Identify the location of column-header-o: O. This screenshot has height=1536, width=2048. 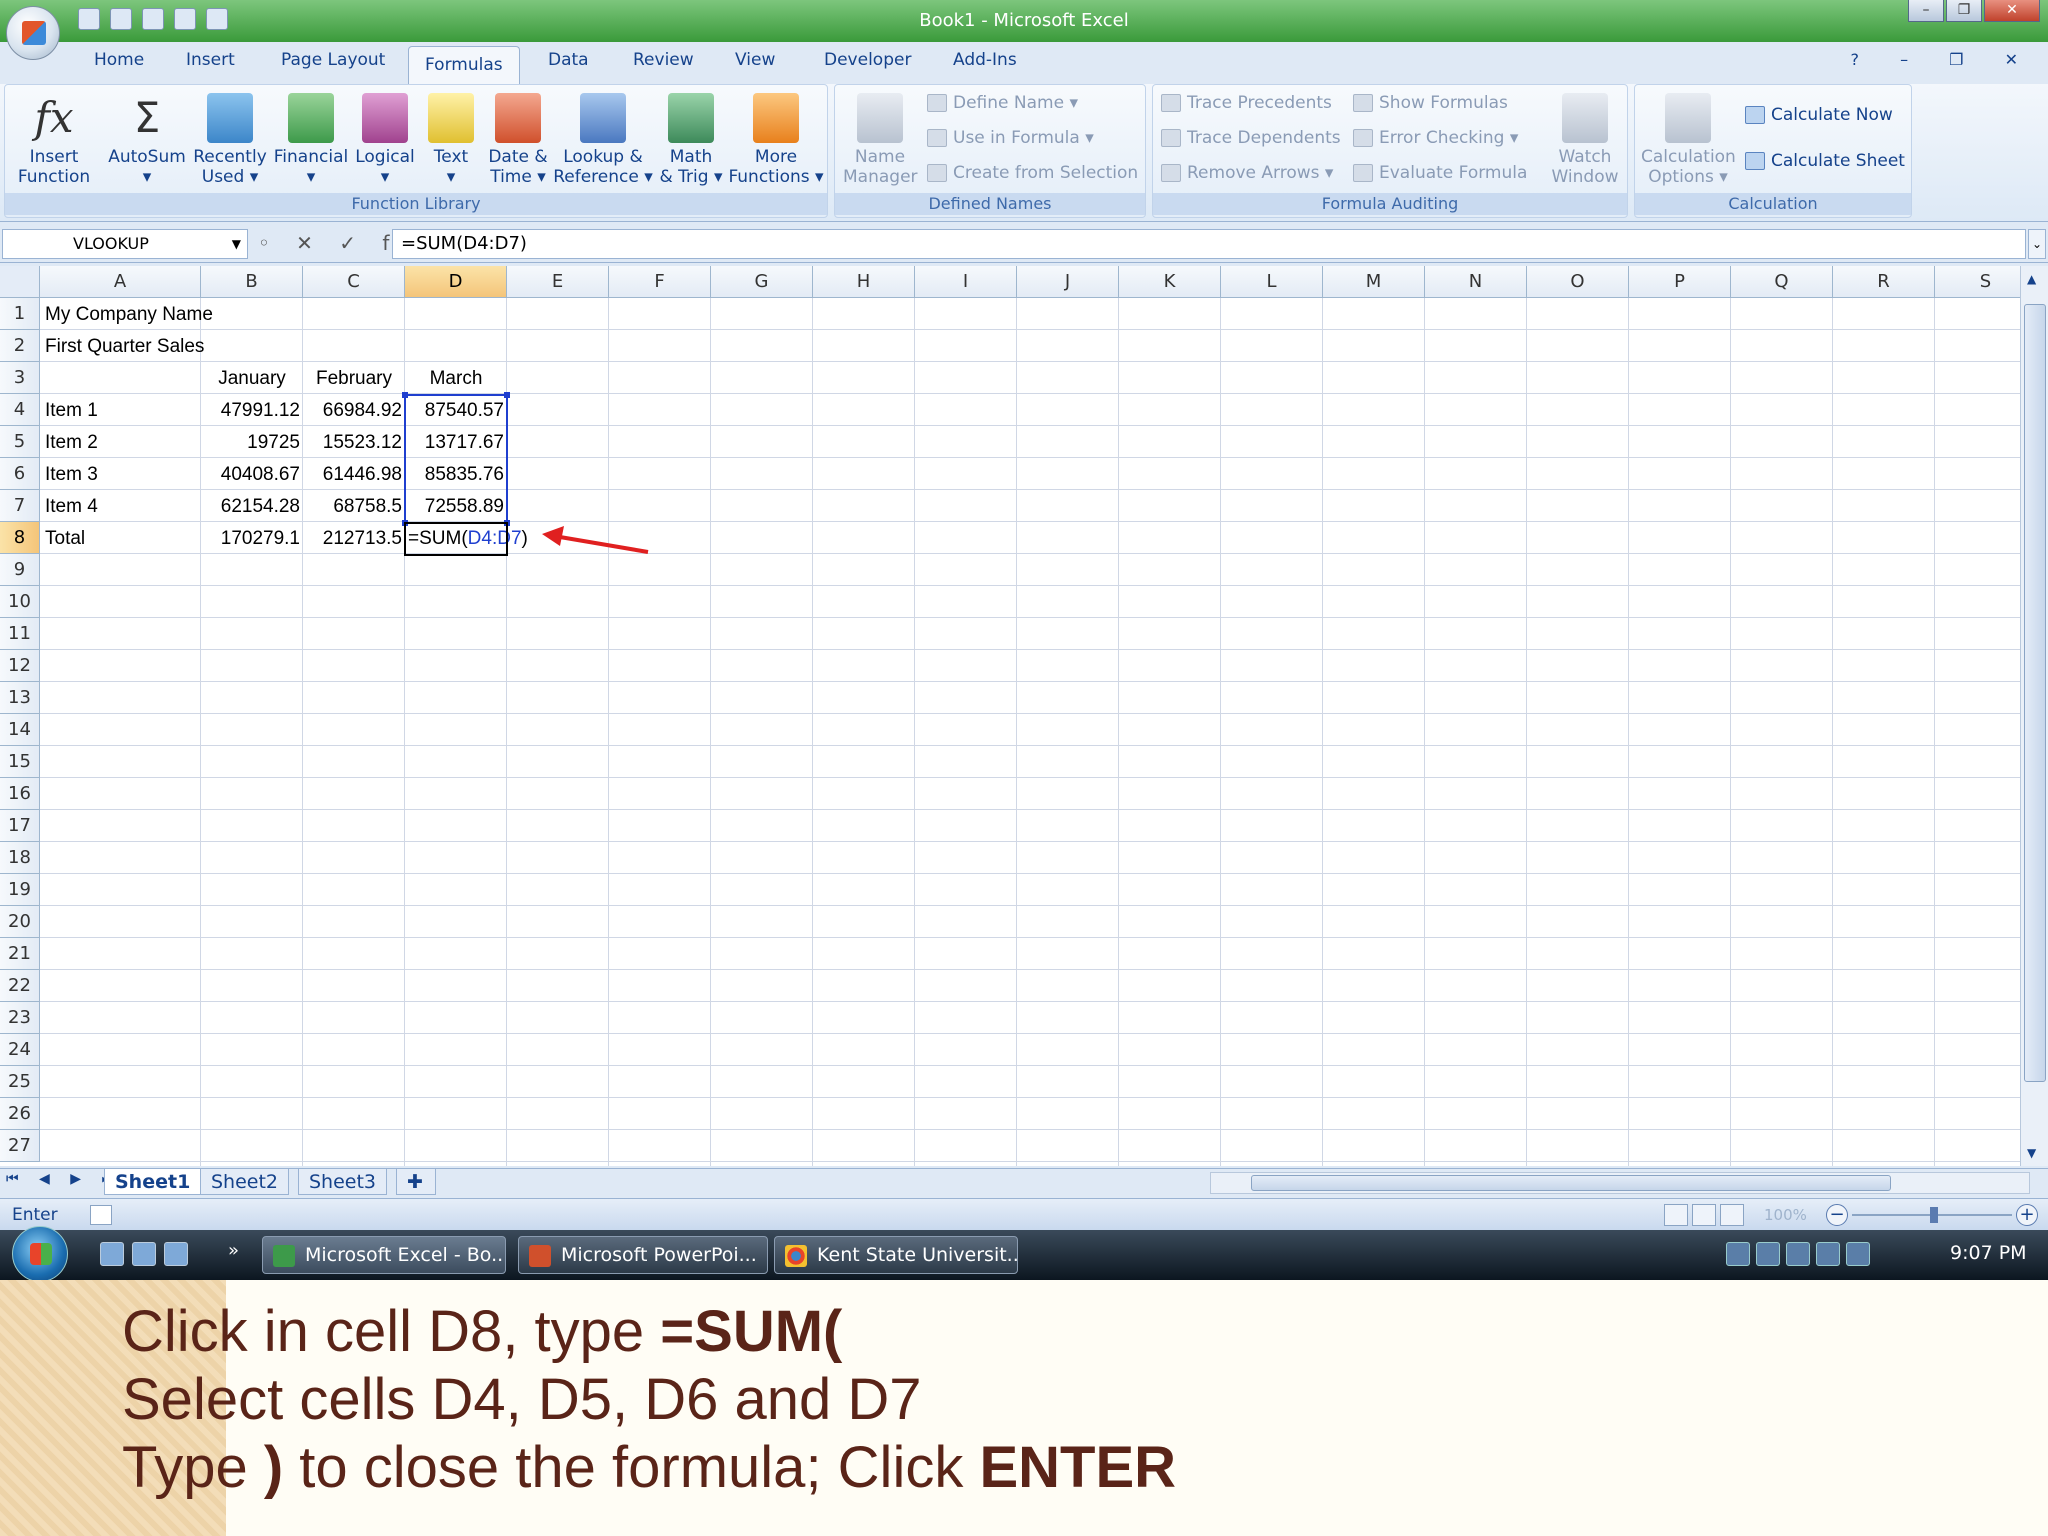
(1578, 282).